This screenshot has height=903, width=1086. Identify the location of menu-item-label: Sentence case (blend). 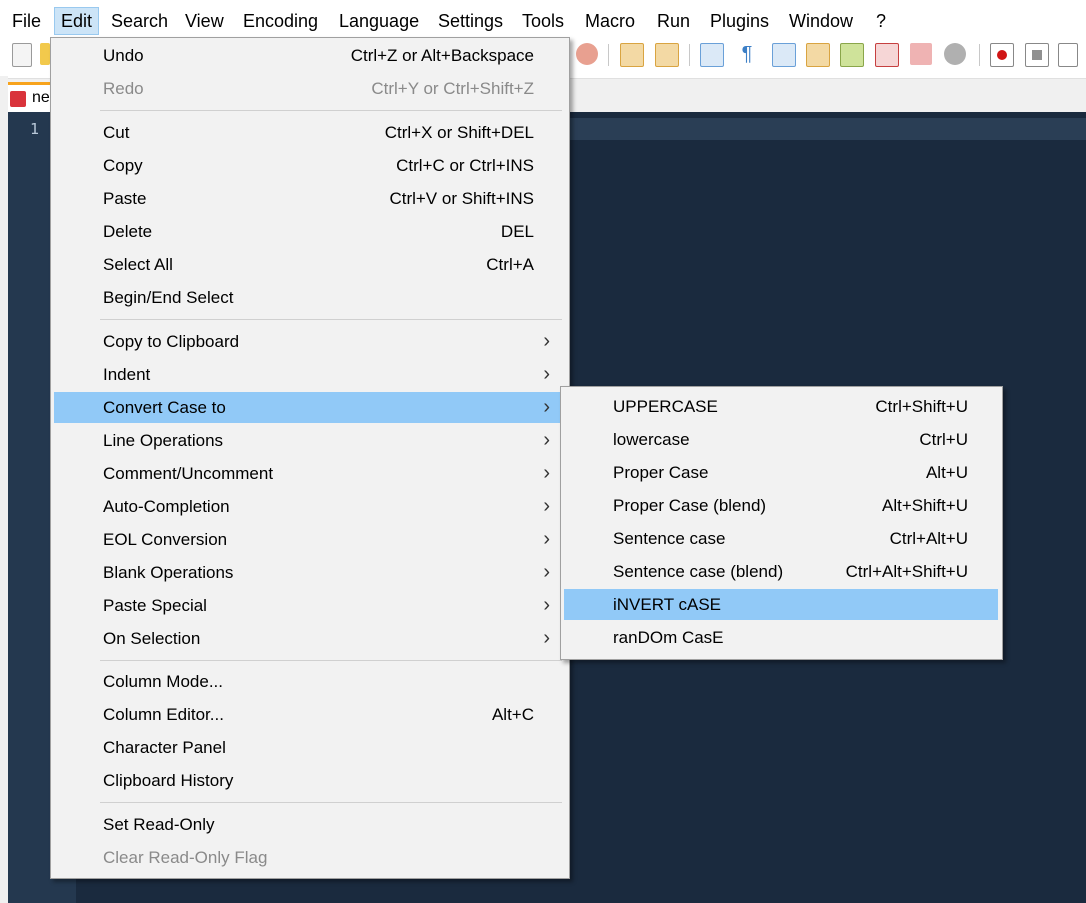
(698, 571).